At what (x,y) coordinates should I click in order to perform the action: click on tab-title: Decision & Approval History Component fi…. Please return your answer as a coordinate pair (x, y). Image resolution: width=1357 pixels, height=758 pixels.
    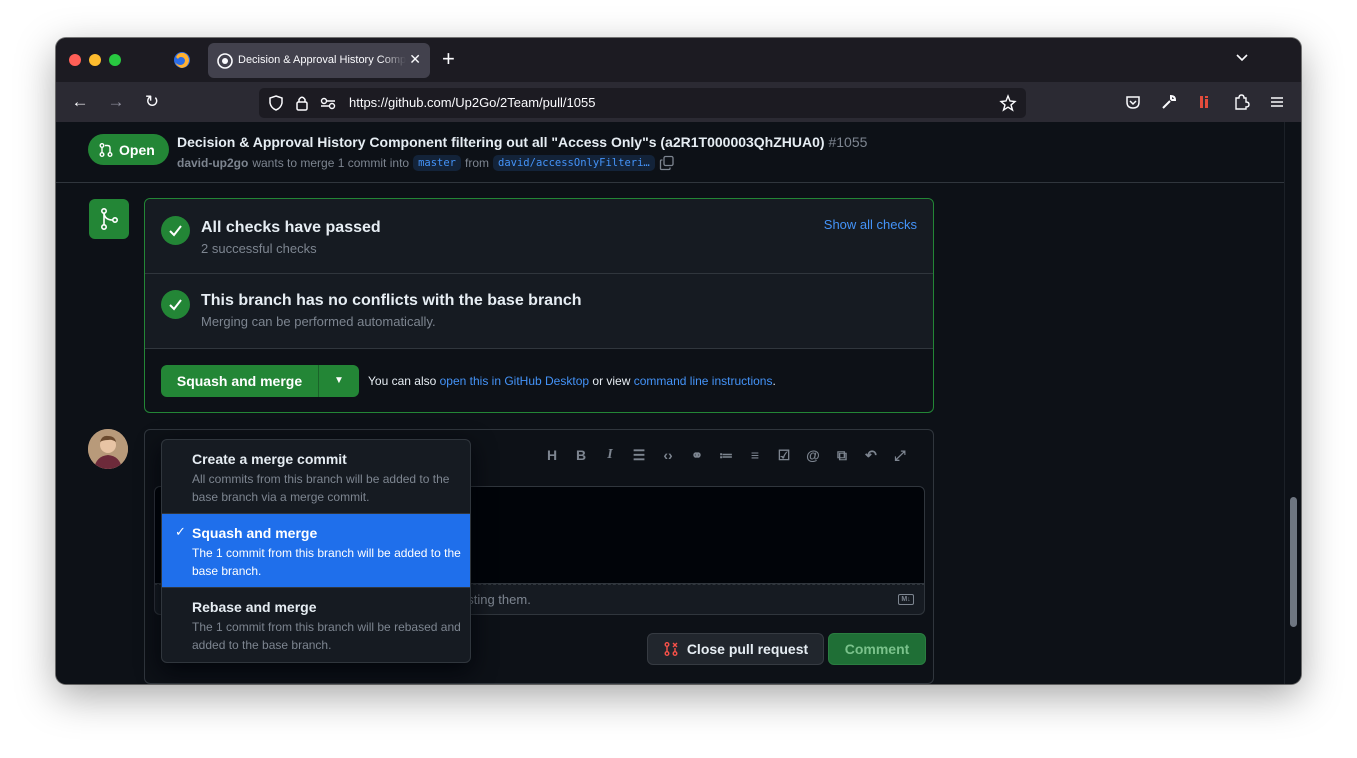
    Looking at the image, I should click on (322, 60).